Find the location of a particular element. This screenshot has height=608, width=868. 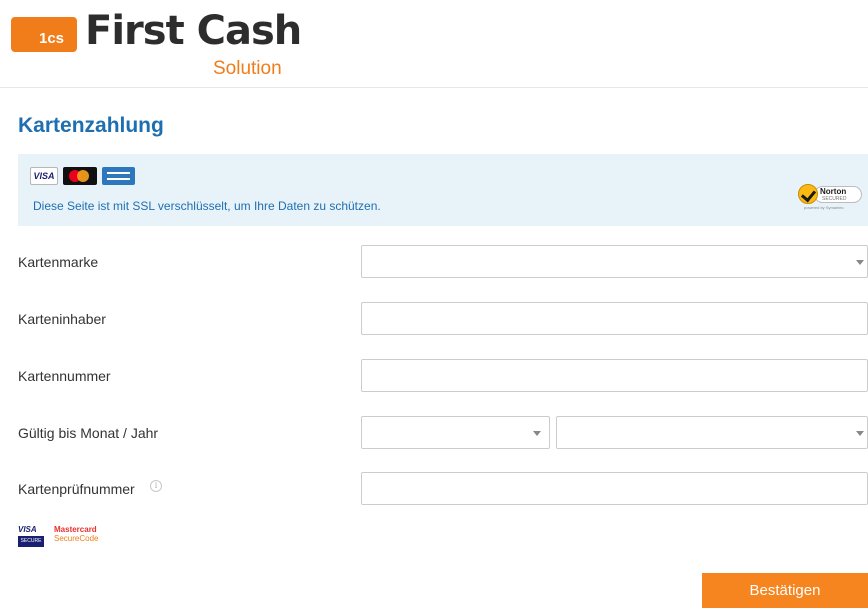

norton-powered-by: powered by Symantec is located at coordinates (824, 207).